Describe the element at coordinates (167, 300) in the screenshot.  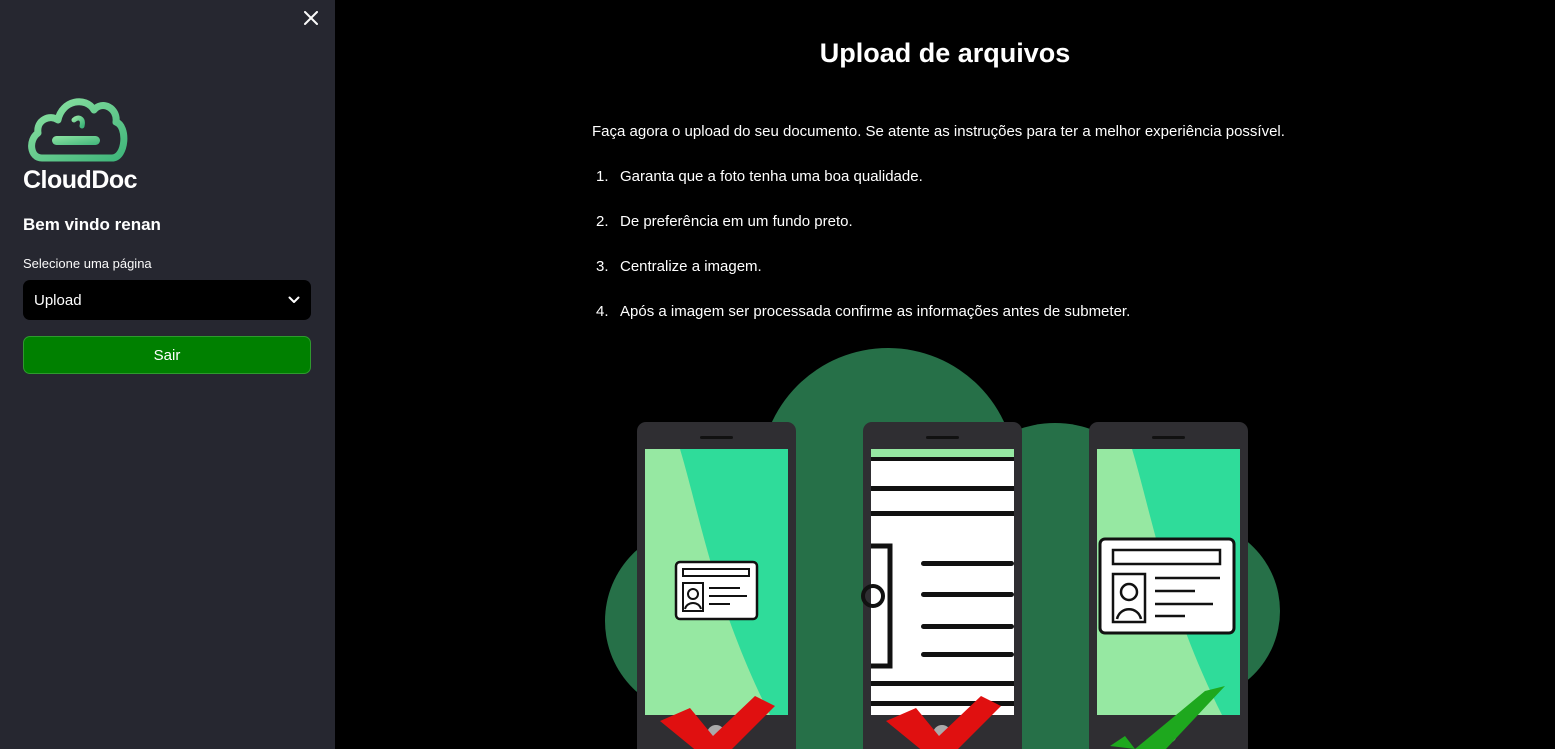
I see `page-select: Upload` at that location.